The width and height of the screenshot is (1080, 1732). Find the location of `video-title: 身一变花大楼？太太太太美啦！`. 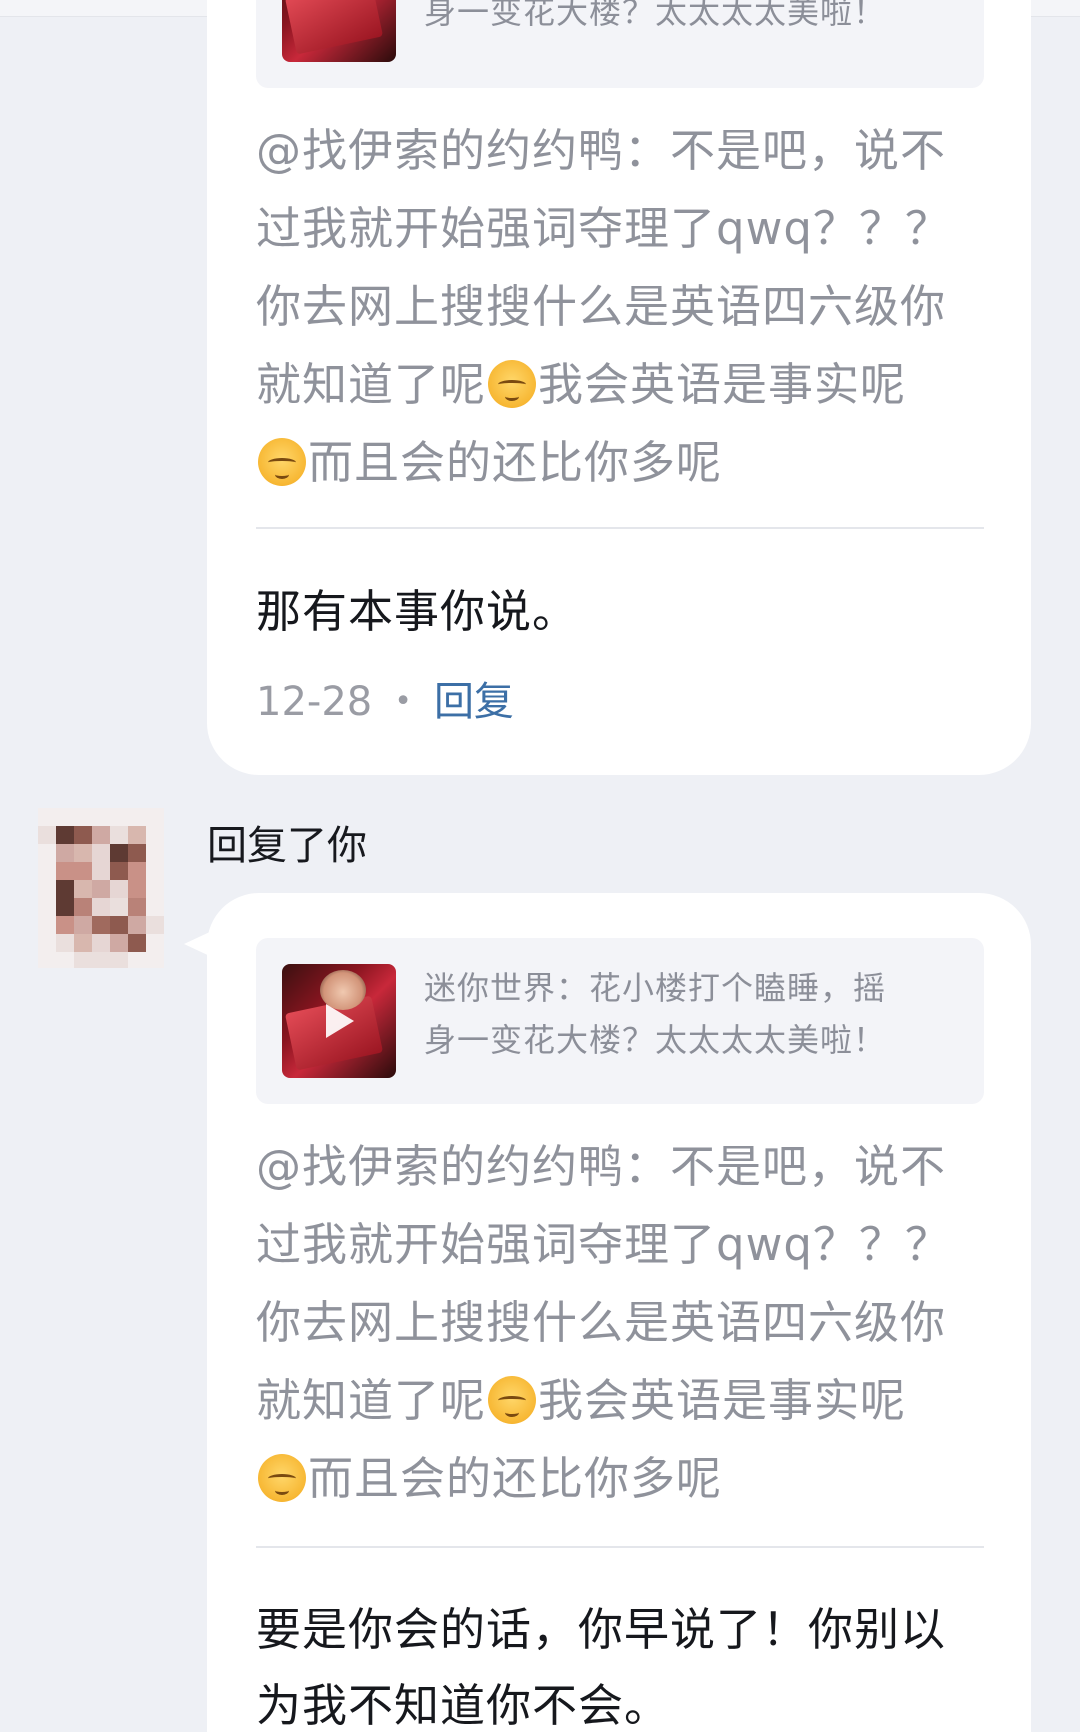

video-title: 身一变花大楼？太太太太美啦！ is located at coordinates (689, 19).